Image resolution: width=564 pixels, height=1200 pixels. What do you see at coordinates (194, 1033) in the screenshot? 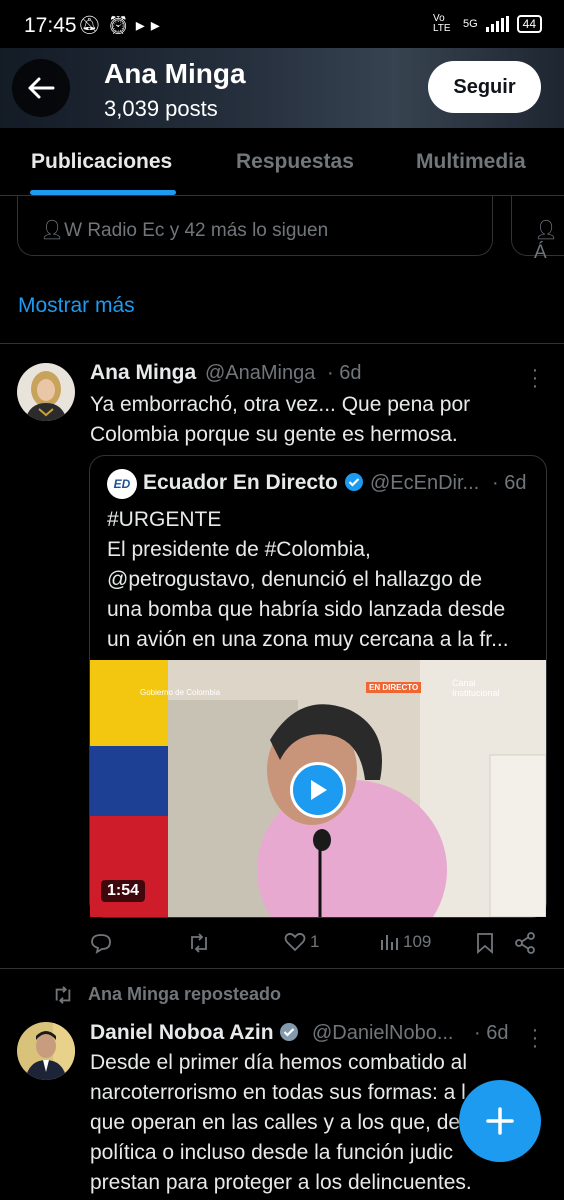
I see `tweet-author-name: Daniel Noboa Azin` at bounding box center [194, 1033].